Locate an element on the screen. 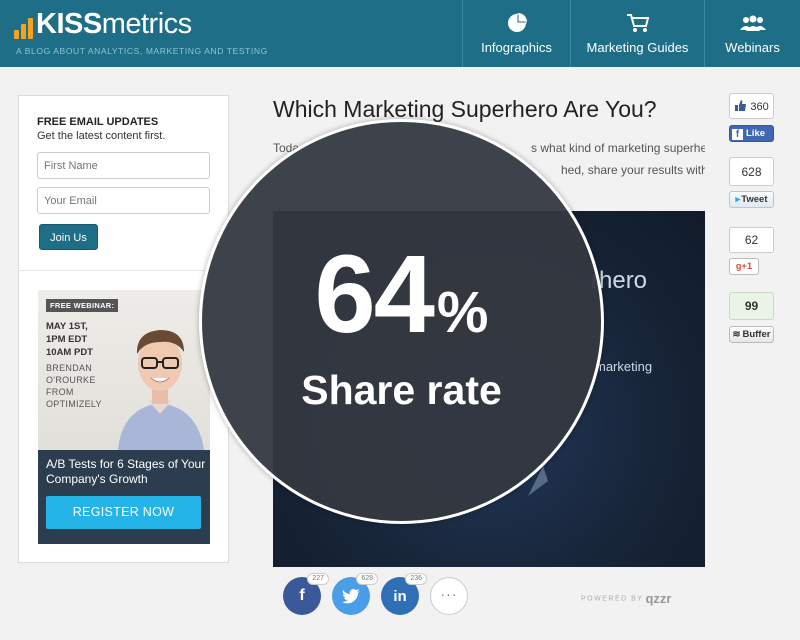 This screenshot has height=640, width=800. nav-marketing-guides: Marketing Guides is located at coordinates (637, 33).